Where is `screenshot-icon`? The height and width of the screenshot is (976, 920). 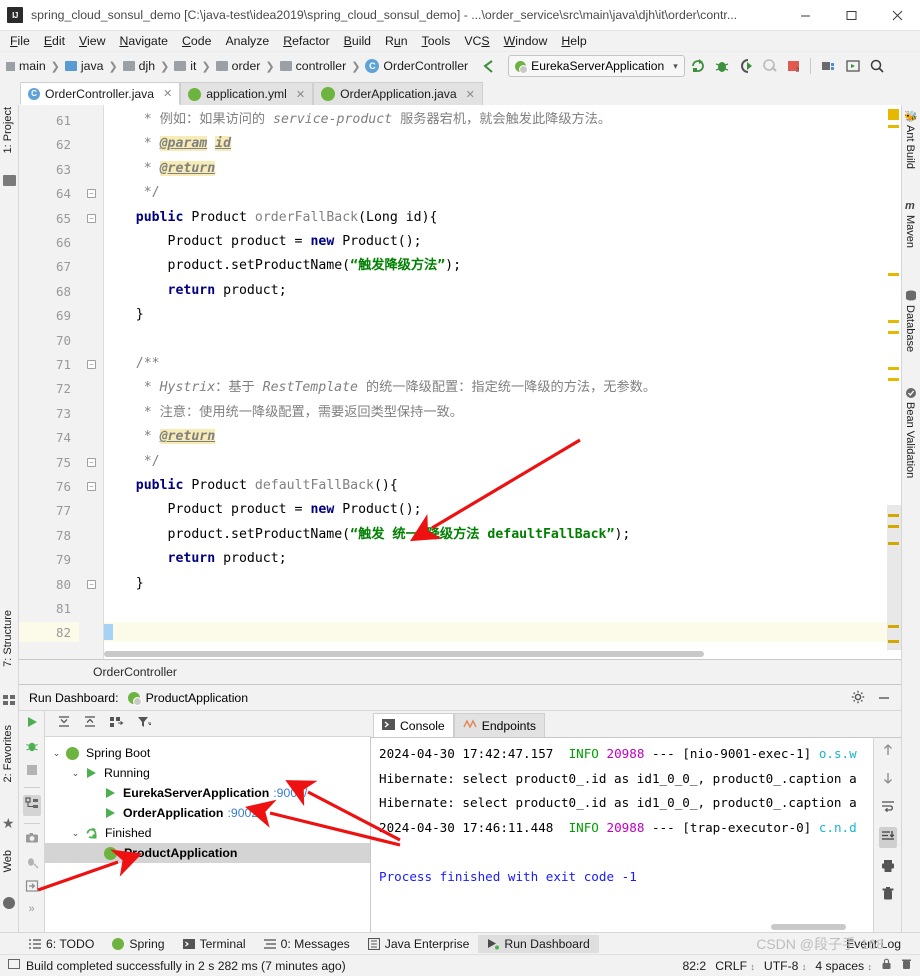
screenshot-icon is located at coordinates (32, 839).